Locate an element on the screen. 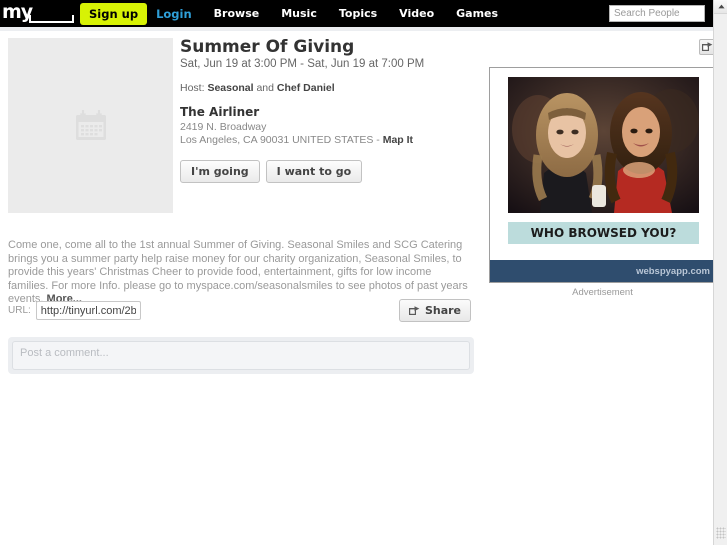 This screenshot has height=545, width=727. top-divider-band is located at coordinates (356, 29).